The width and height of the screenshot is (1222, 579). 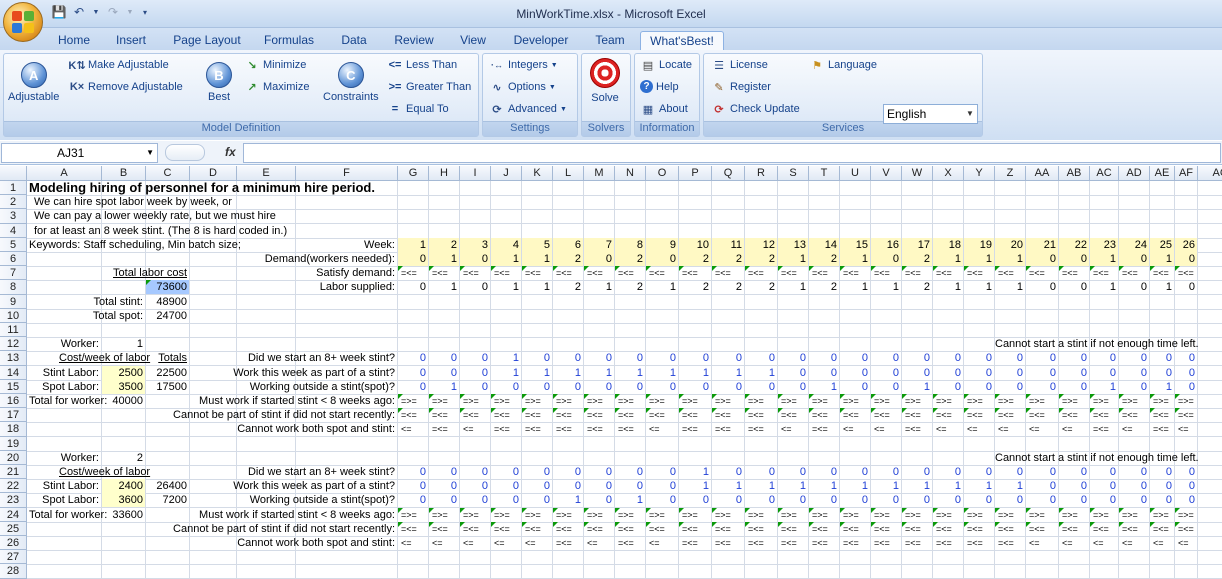 What do you see at coordinates (13, 173) in the screenshot?
I see `select-all-corner` at bounding box center [13, 173].